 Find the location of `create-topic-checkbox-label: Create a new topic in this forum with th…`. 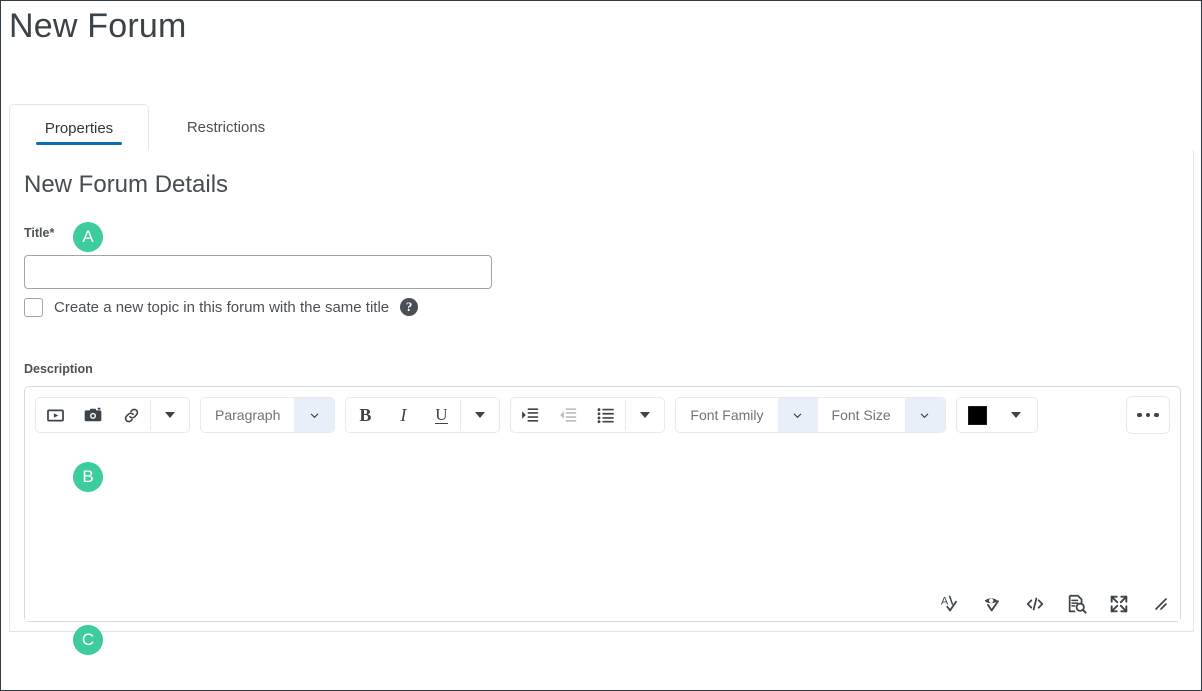

create-topic-checkbox-label: Create a new topic in this forum with th… is located at coordinates (221, 307).